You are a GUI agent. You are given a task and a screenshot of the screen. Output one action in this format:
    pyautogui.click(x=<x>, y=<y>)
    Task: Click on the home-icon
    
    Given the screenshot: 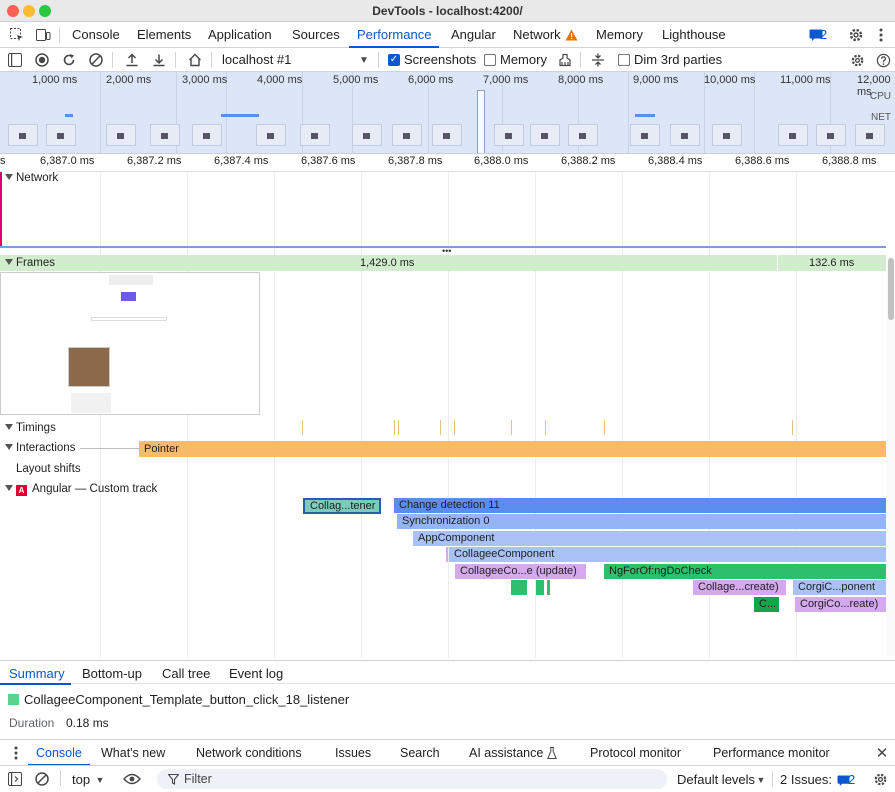 What is the action you would take?
    pyautogui.click(x=195, y=60)
    